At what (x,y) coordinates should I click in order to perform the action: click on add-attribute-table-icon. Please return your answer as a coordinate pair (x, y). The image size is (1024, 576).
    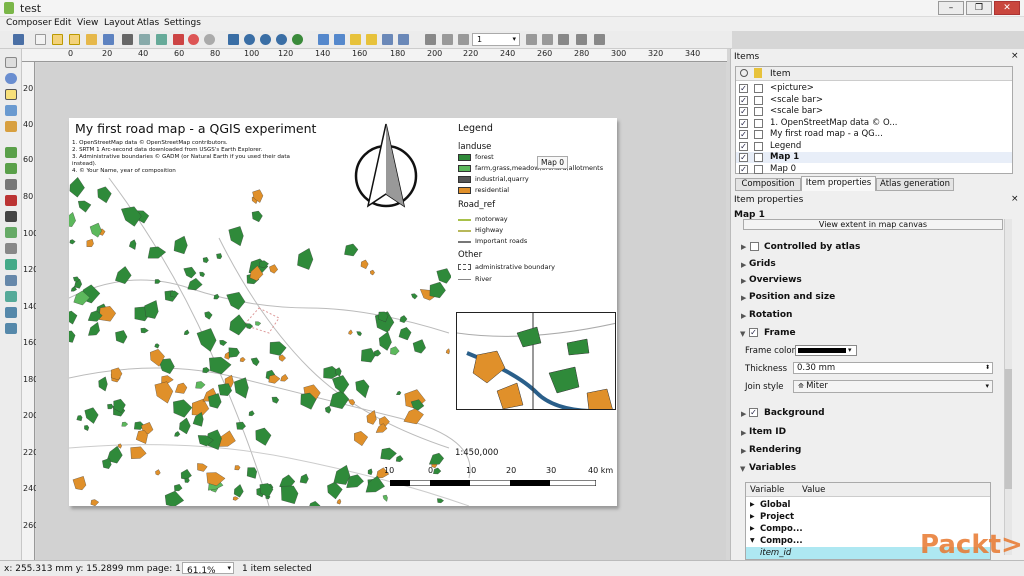
    Looking at the image, I should click on (11, 312).